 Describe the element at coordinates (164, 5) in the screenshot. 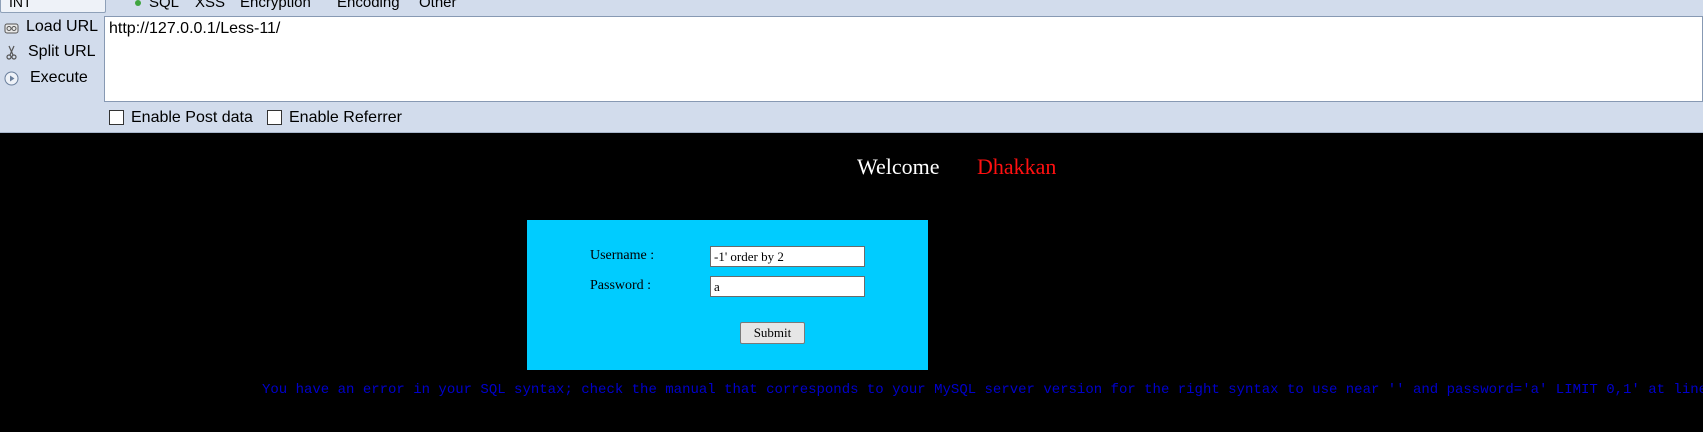

I see `menu-sql: SQL` at that location.